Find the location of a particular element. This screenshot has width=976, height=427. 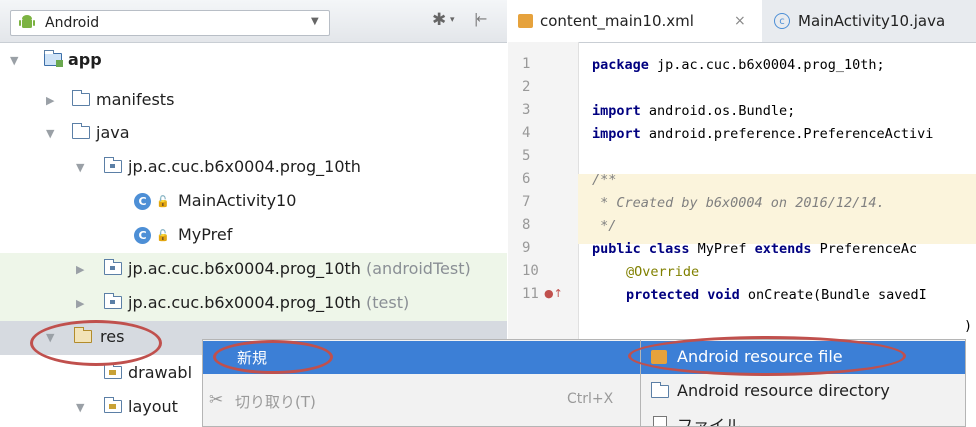

menu-item-label: Android resource directory is located at coordinates (783, 390).